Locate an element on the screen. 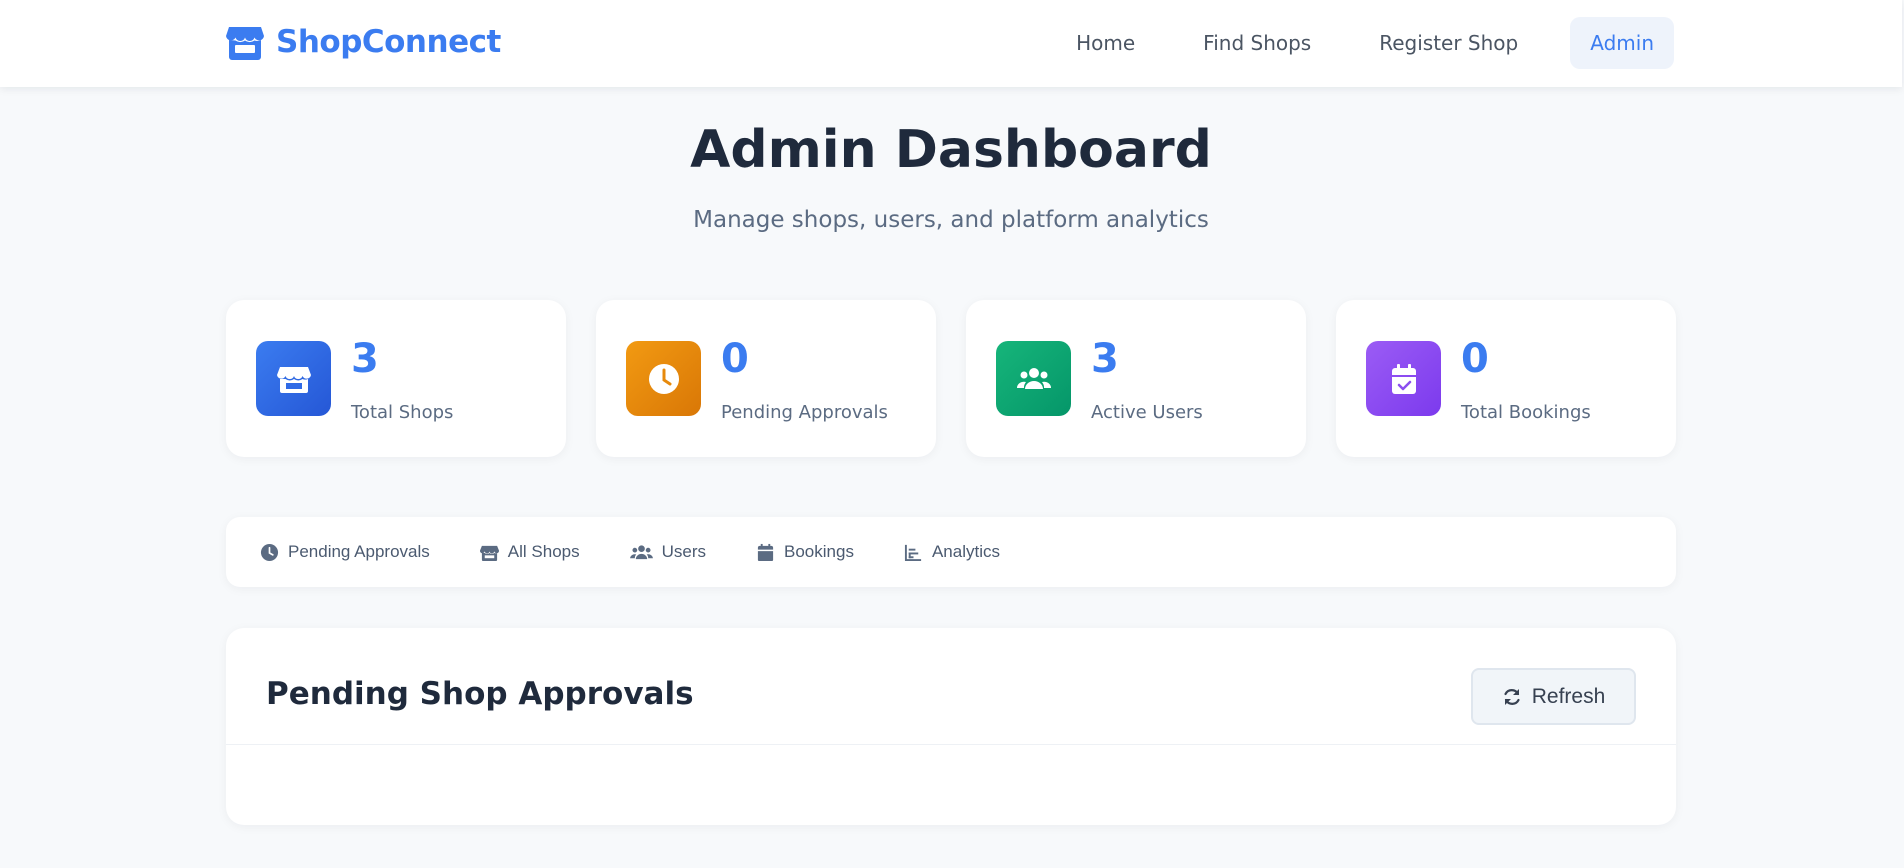 The width and height of the screenshot is (1904, 868). tab-users: Users is located at coordinates (668, 552).